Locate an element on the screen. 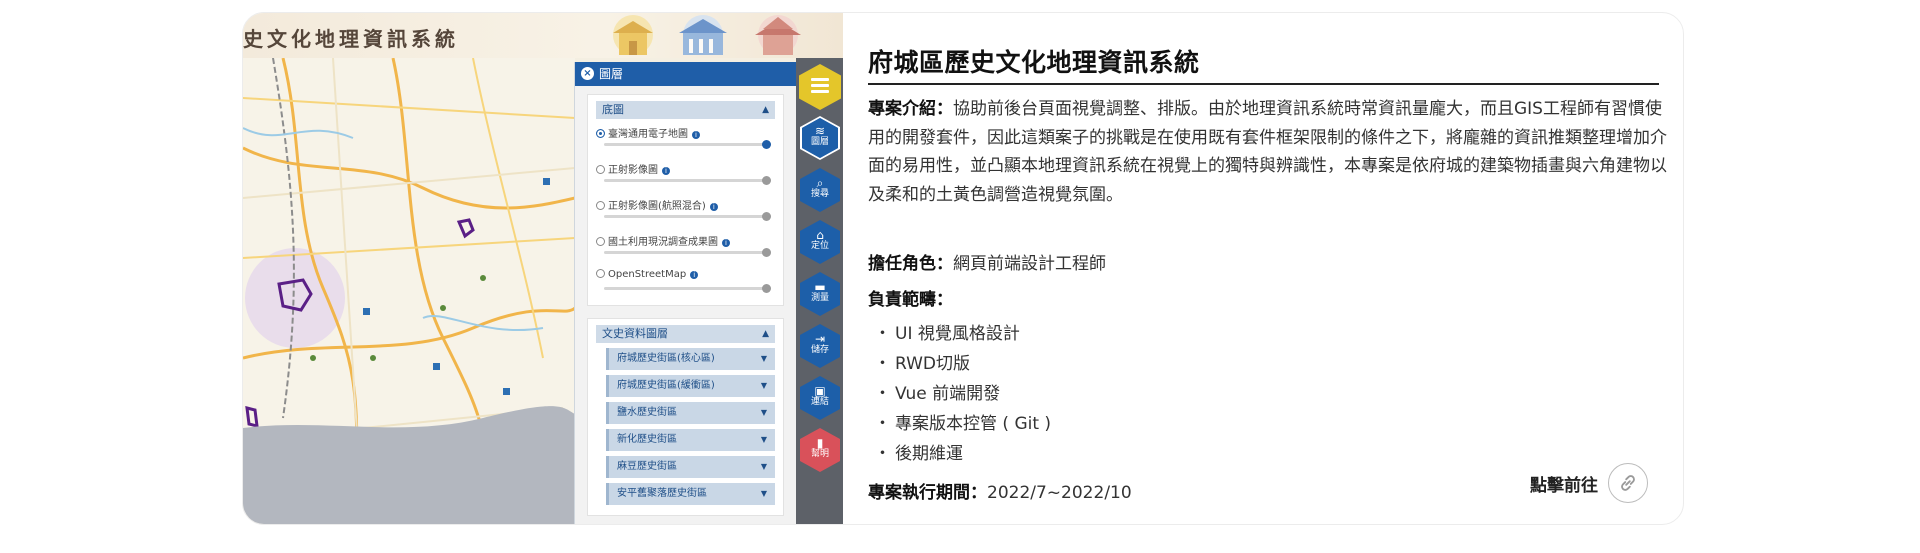 The width and height of the screenshot is (1920, 553). layers-icon: ≋ is located at coordinates (820, 131).